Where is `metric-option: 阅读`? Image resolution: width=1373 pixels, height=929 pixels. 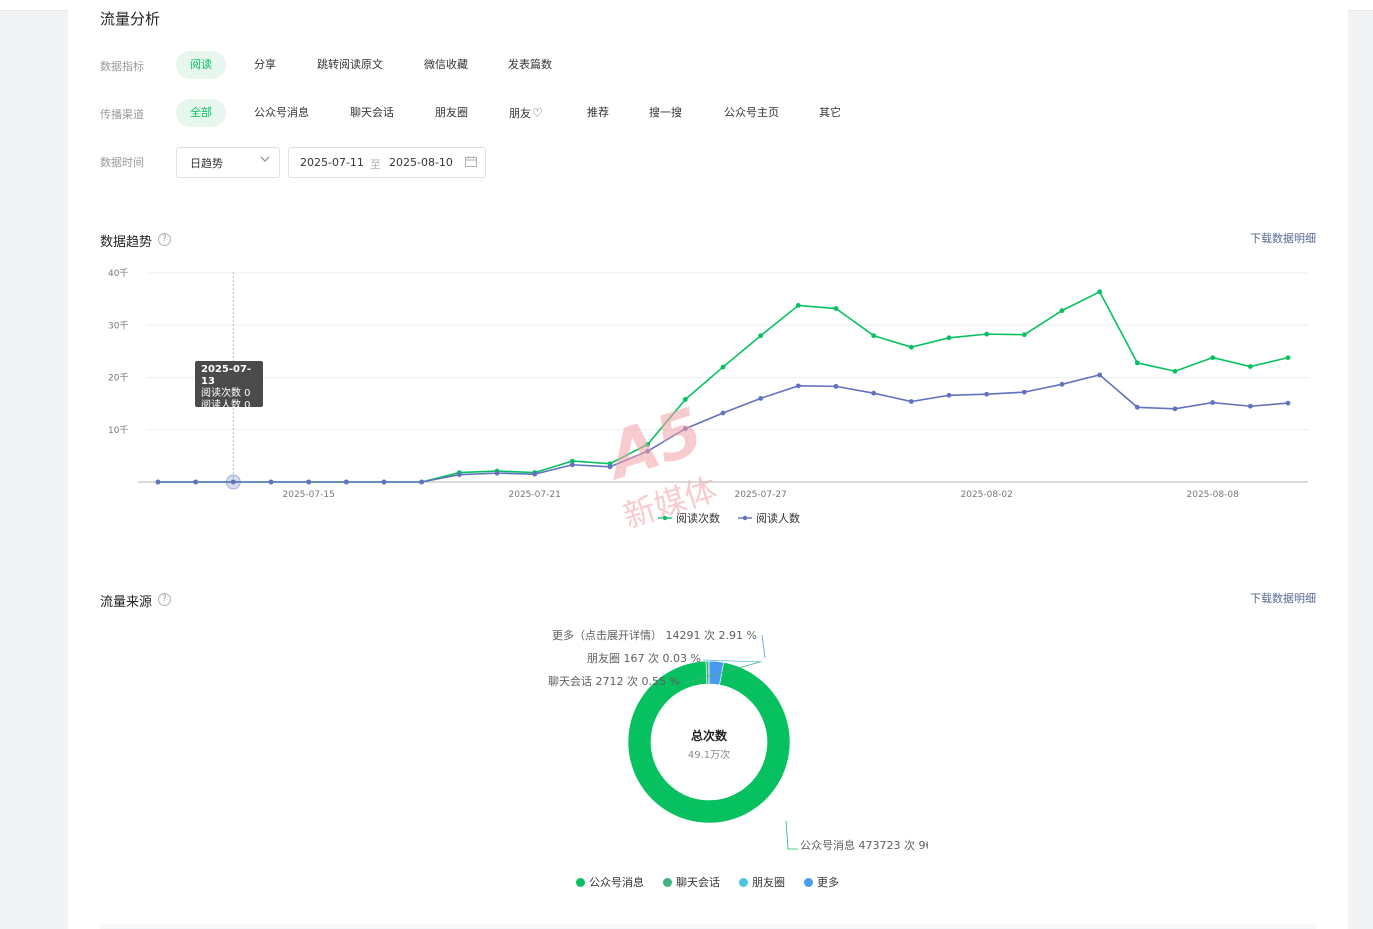 metric-option: 阅读 is located at coordinates (201, 65).